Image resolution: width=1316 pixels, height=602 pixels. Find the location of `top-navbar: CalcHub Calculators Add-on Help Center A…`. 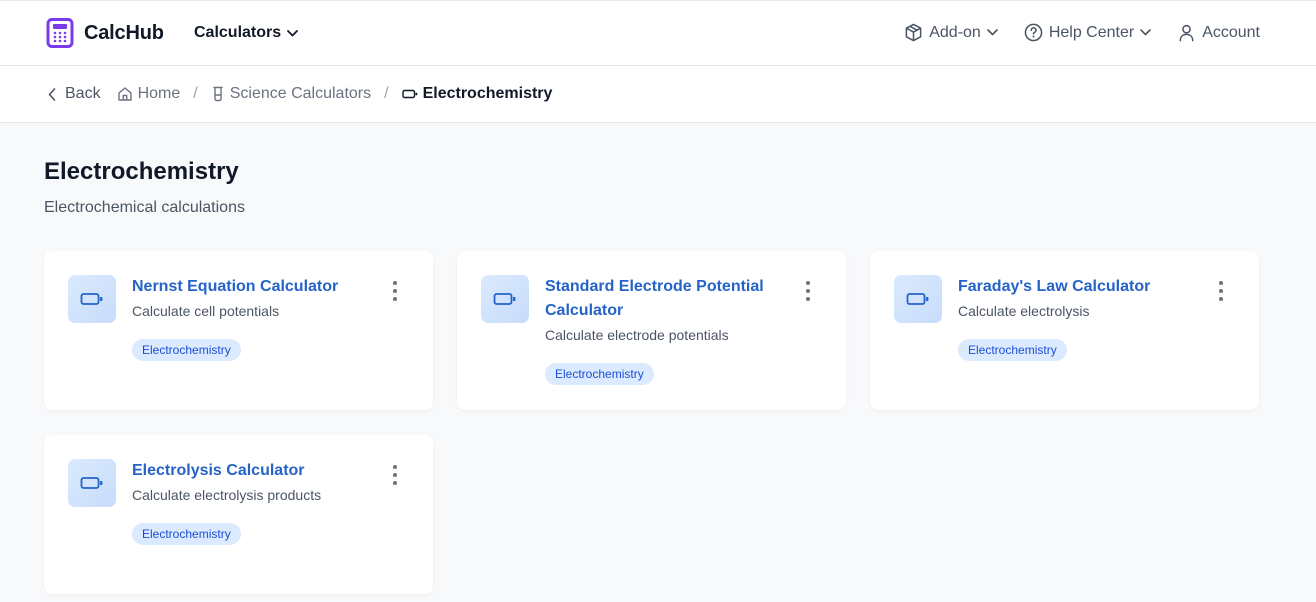

top-navbar: CalcHub Calculators Add-on Help Center A… is located at coordinates (658, 33).